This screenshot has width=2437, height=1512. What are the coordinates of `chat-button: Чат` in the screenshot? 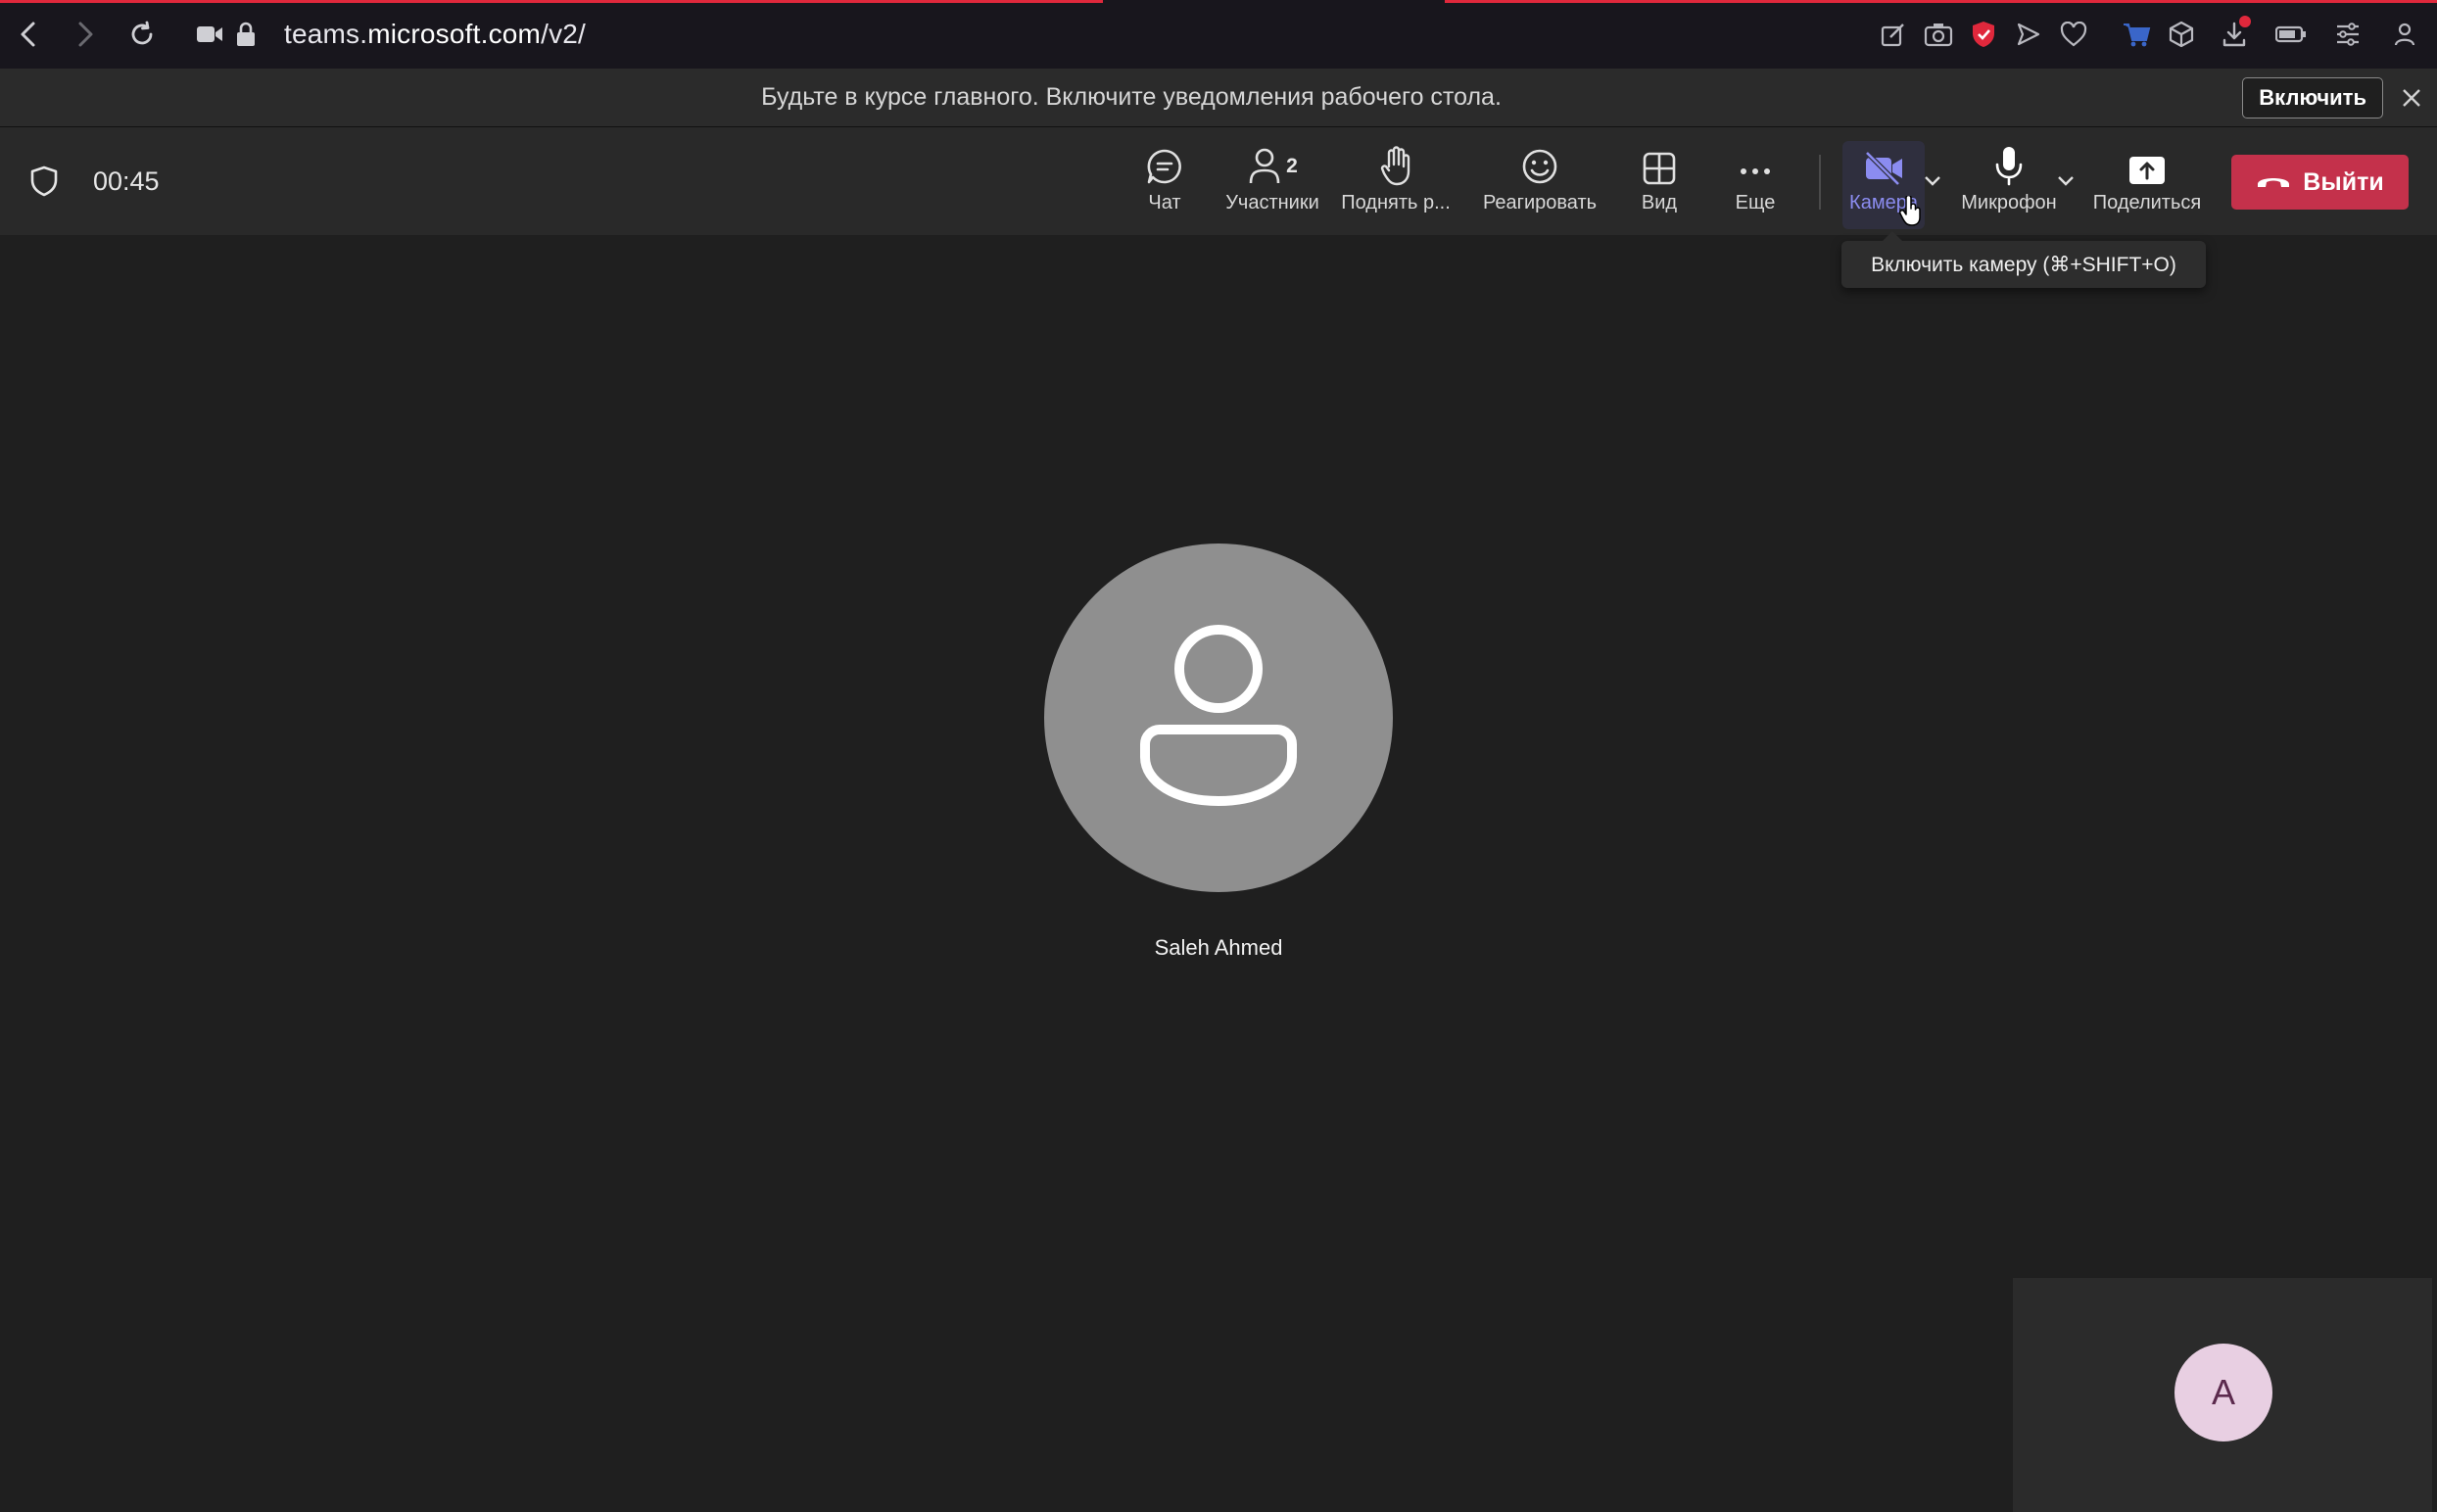 It's located at (1164, 182).